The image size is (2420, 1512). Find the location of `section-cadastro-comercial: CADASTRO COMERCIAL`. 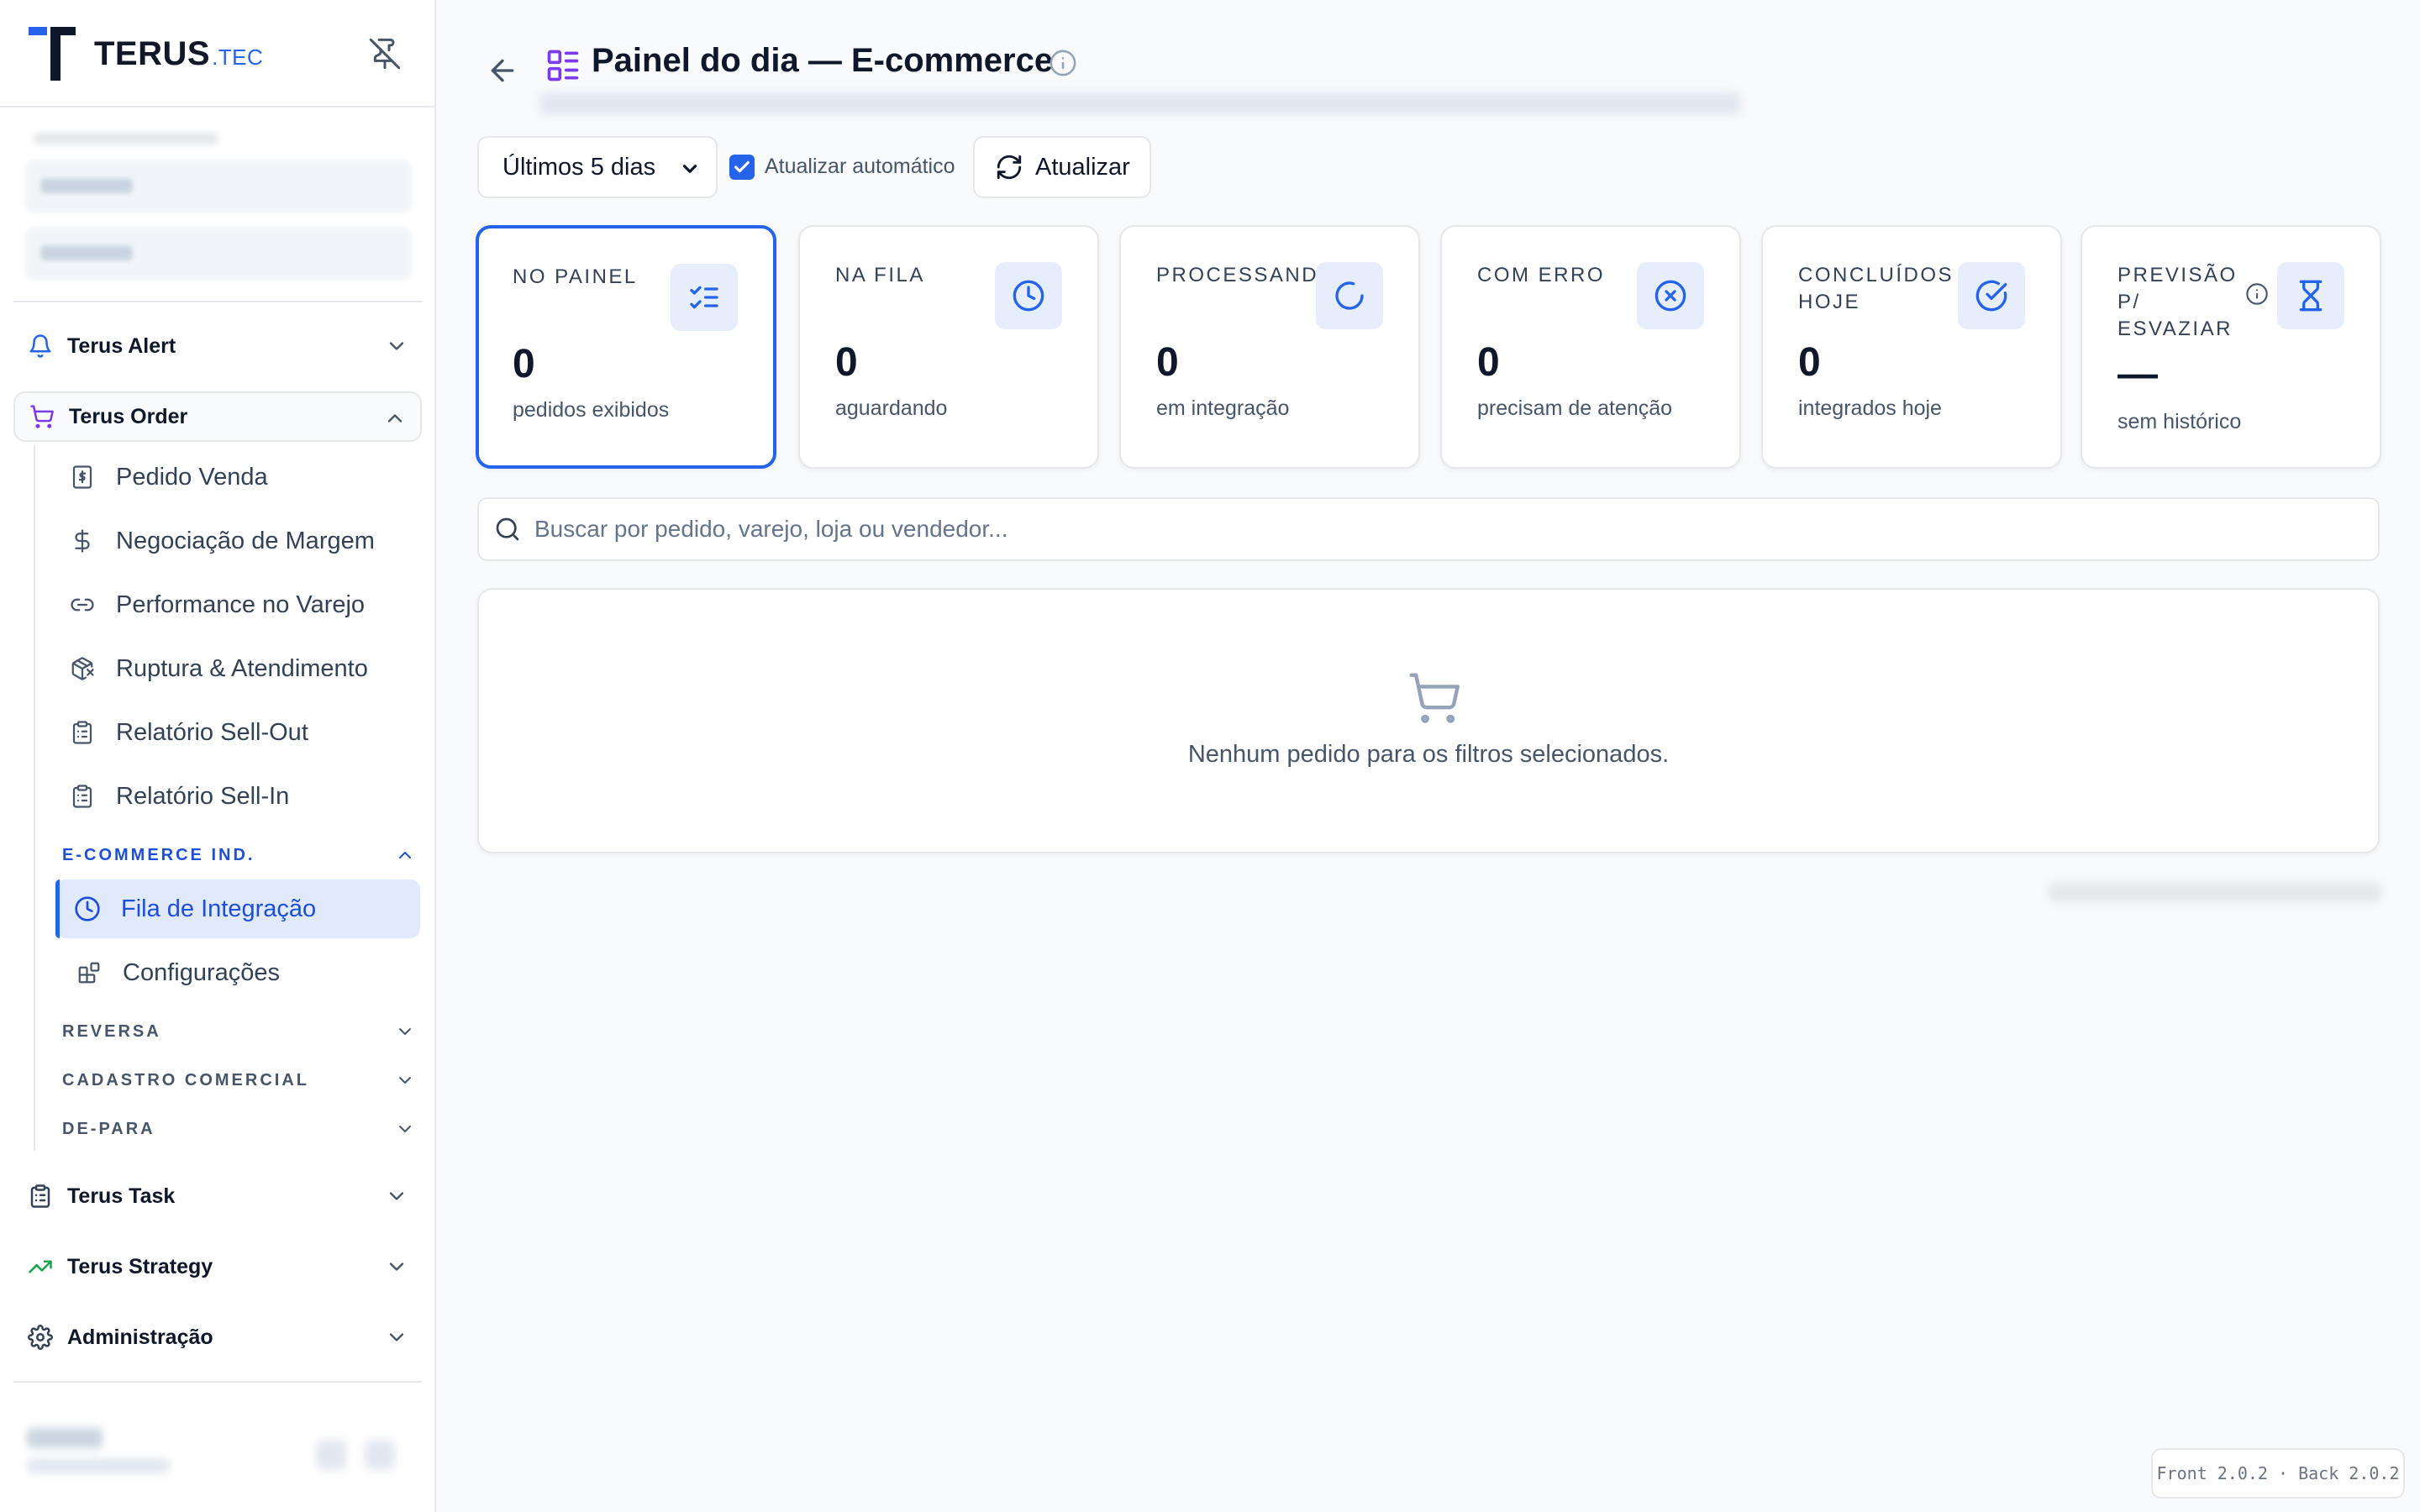

section-cadastro-comercial: CADASTRO COMERCIAL is located at coordinates (239, 1080).